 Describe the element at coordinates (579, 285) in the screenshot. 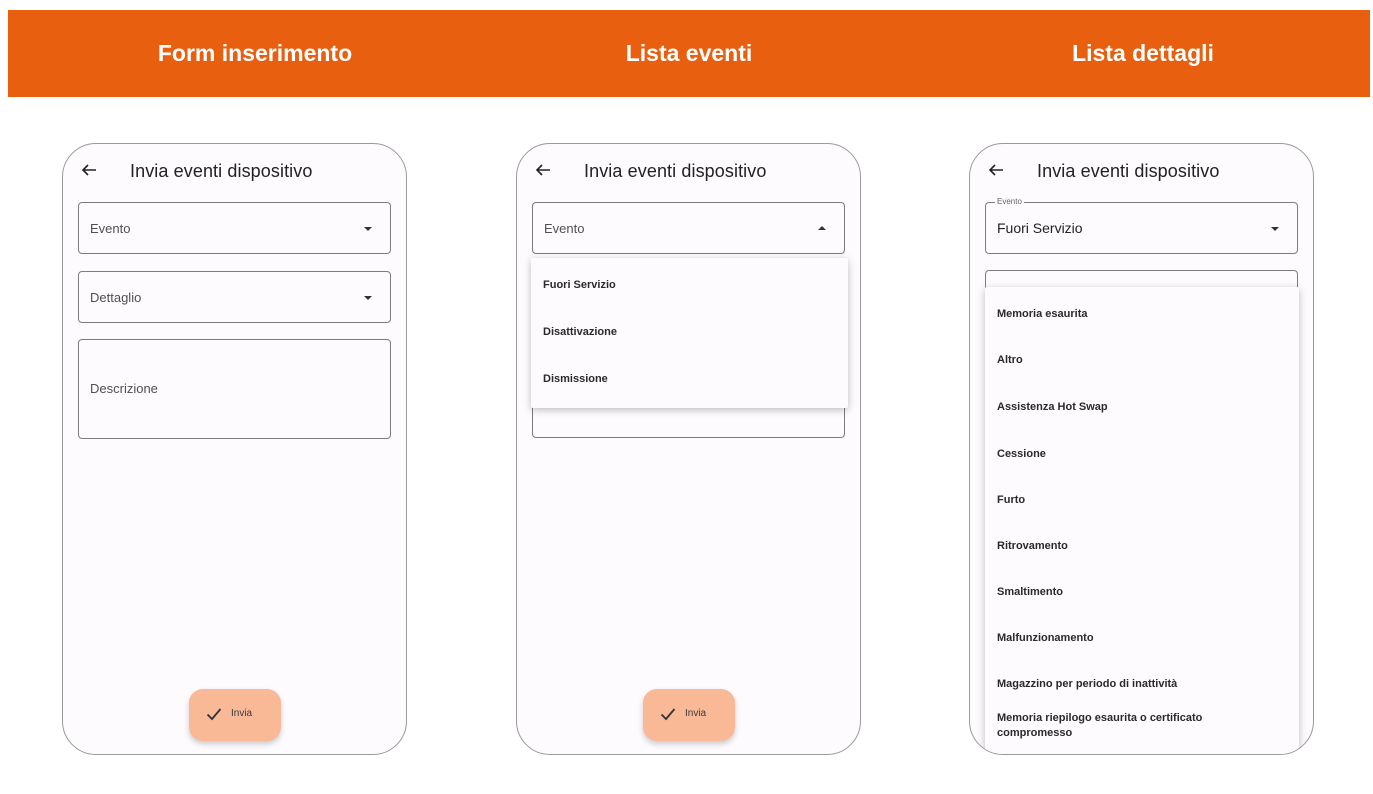

I see `menu-item-fuori-servizio: Fuori Servizio` at that location.